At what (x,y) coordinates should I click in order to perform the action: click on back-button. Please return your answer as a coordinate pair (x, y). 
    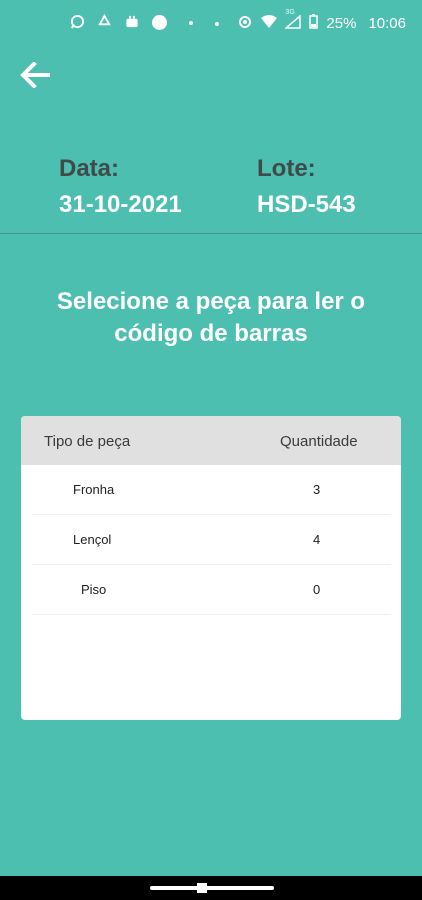
    Looking at the image, I should click on (35, 75).